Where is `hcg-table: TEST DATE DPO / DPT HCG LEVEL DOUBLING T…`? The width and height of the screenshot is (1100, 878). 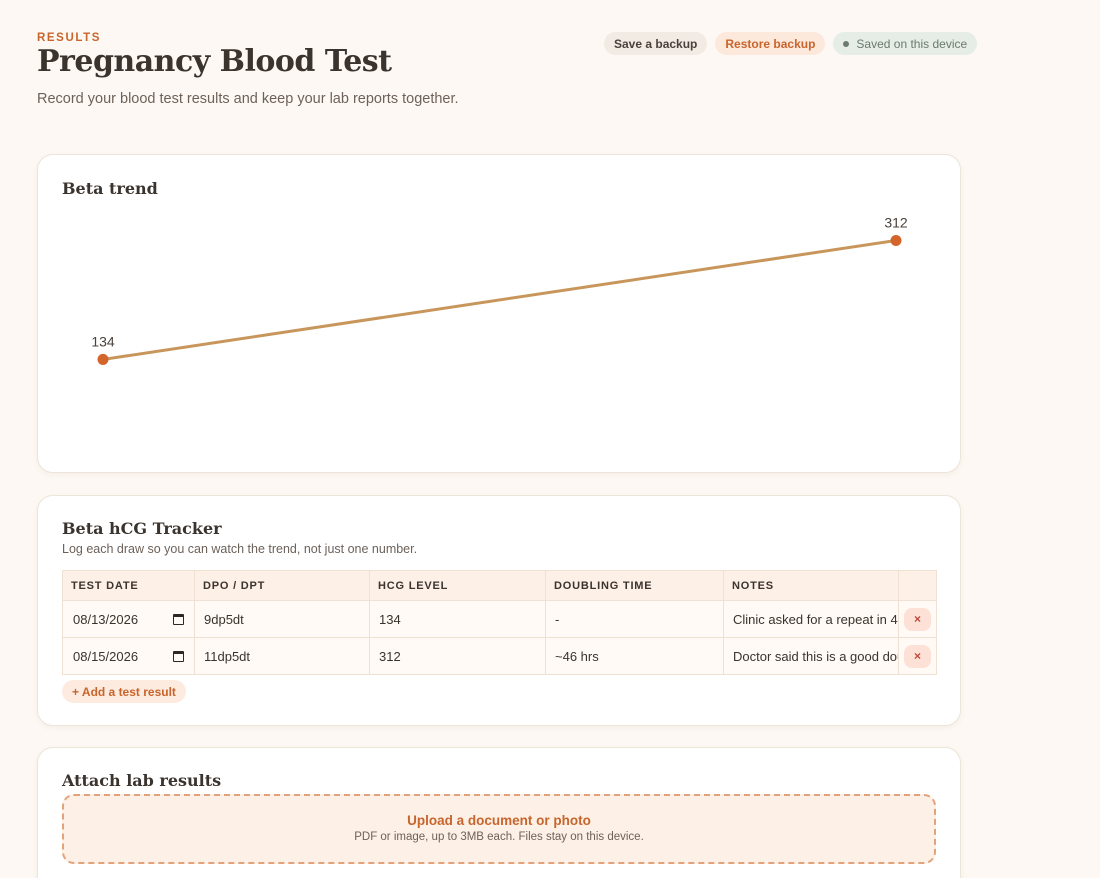
hcg-table: TEST DATE DPO / DPT HCG LEVEL DOUBLING T… is located at coordinates (499, 622).